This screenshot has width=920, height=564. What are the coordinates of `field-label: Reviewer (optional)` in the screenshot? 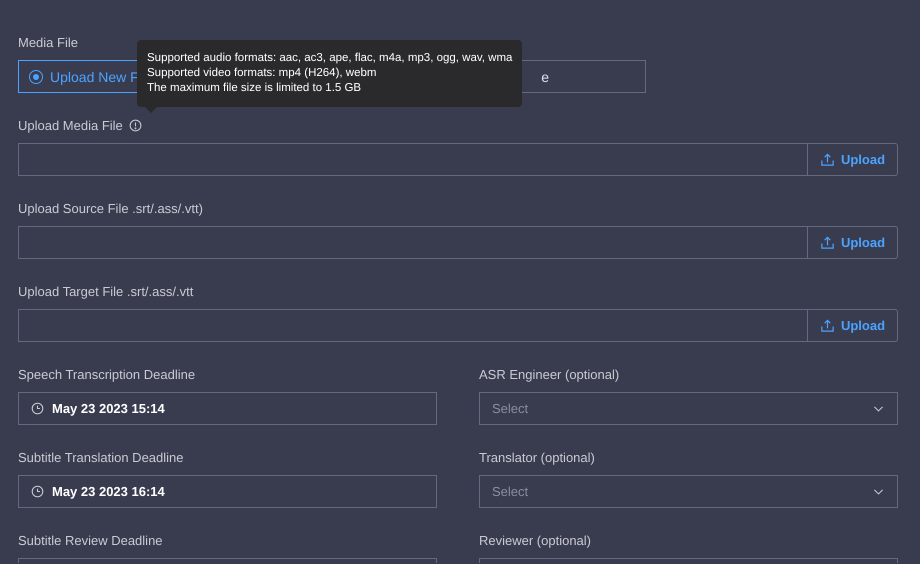 It's located at (535, 540).